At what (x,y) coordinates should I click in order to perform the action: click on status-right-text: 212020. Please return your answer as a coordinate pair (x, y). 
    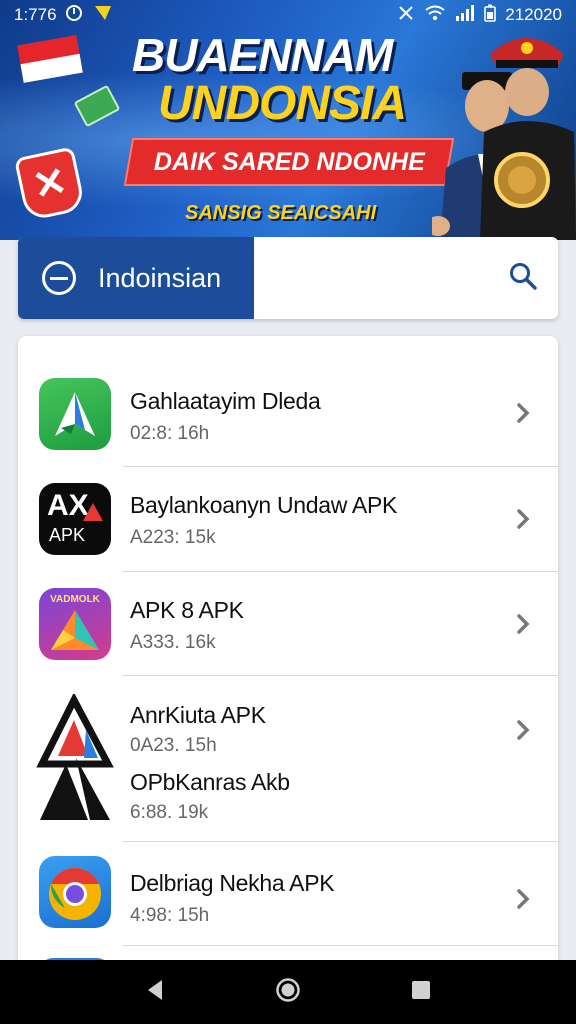
    Looking at the image, I should click on (533, 14).